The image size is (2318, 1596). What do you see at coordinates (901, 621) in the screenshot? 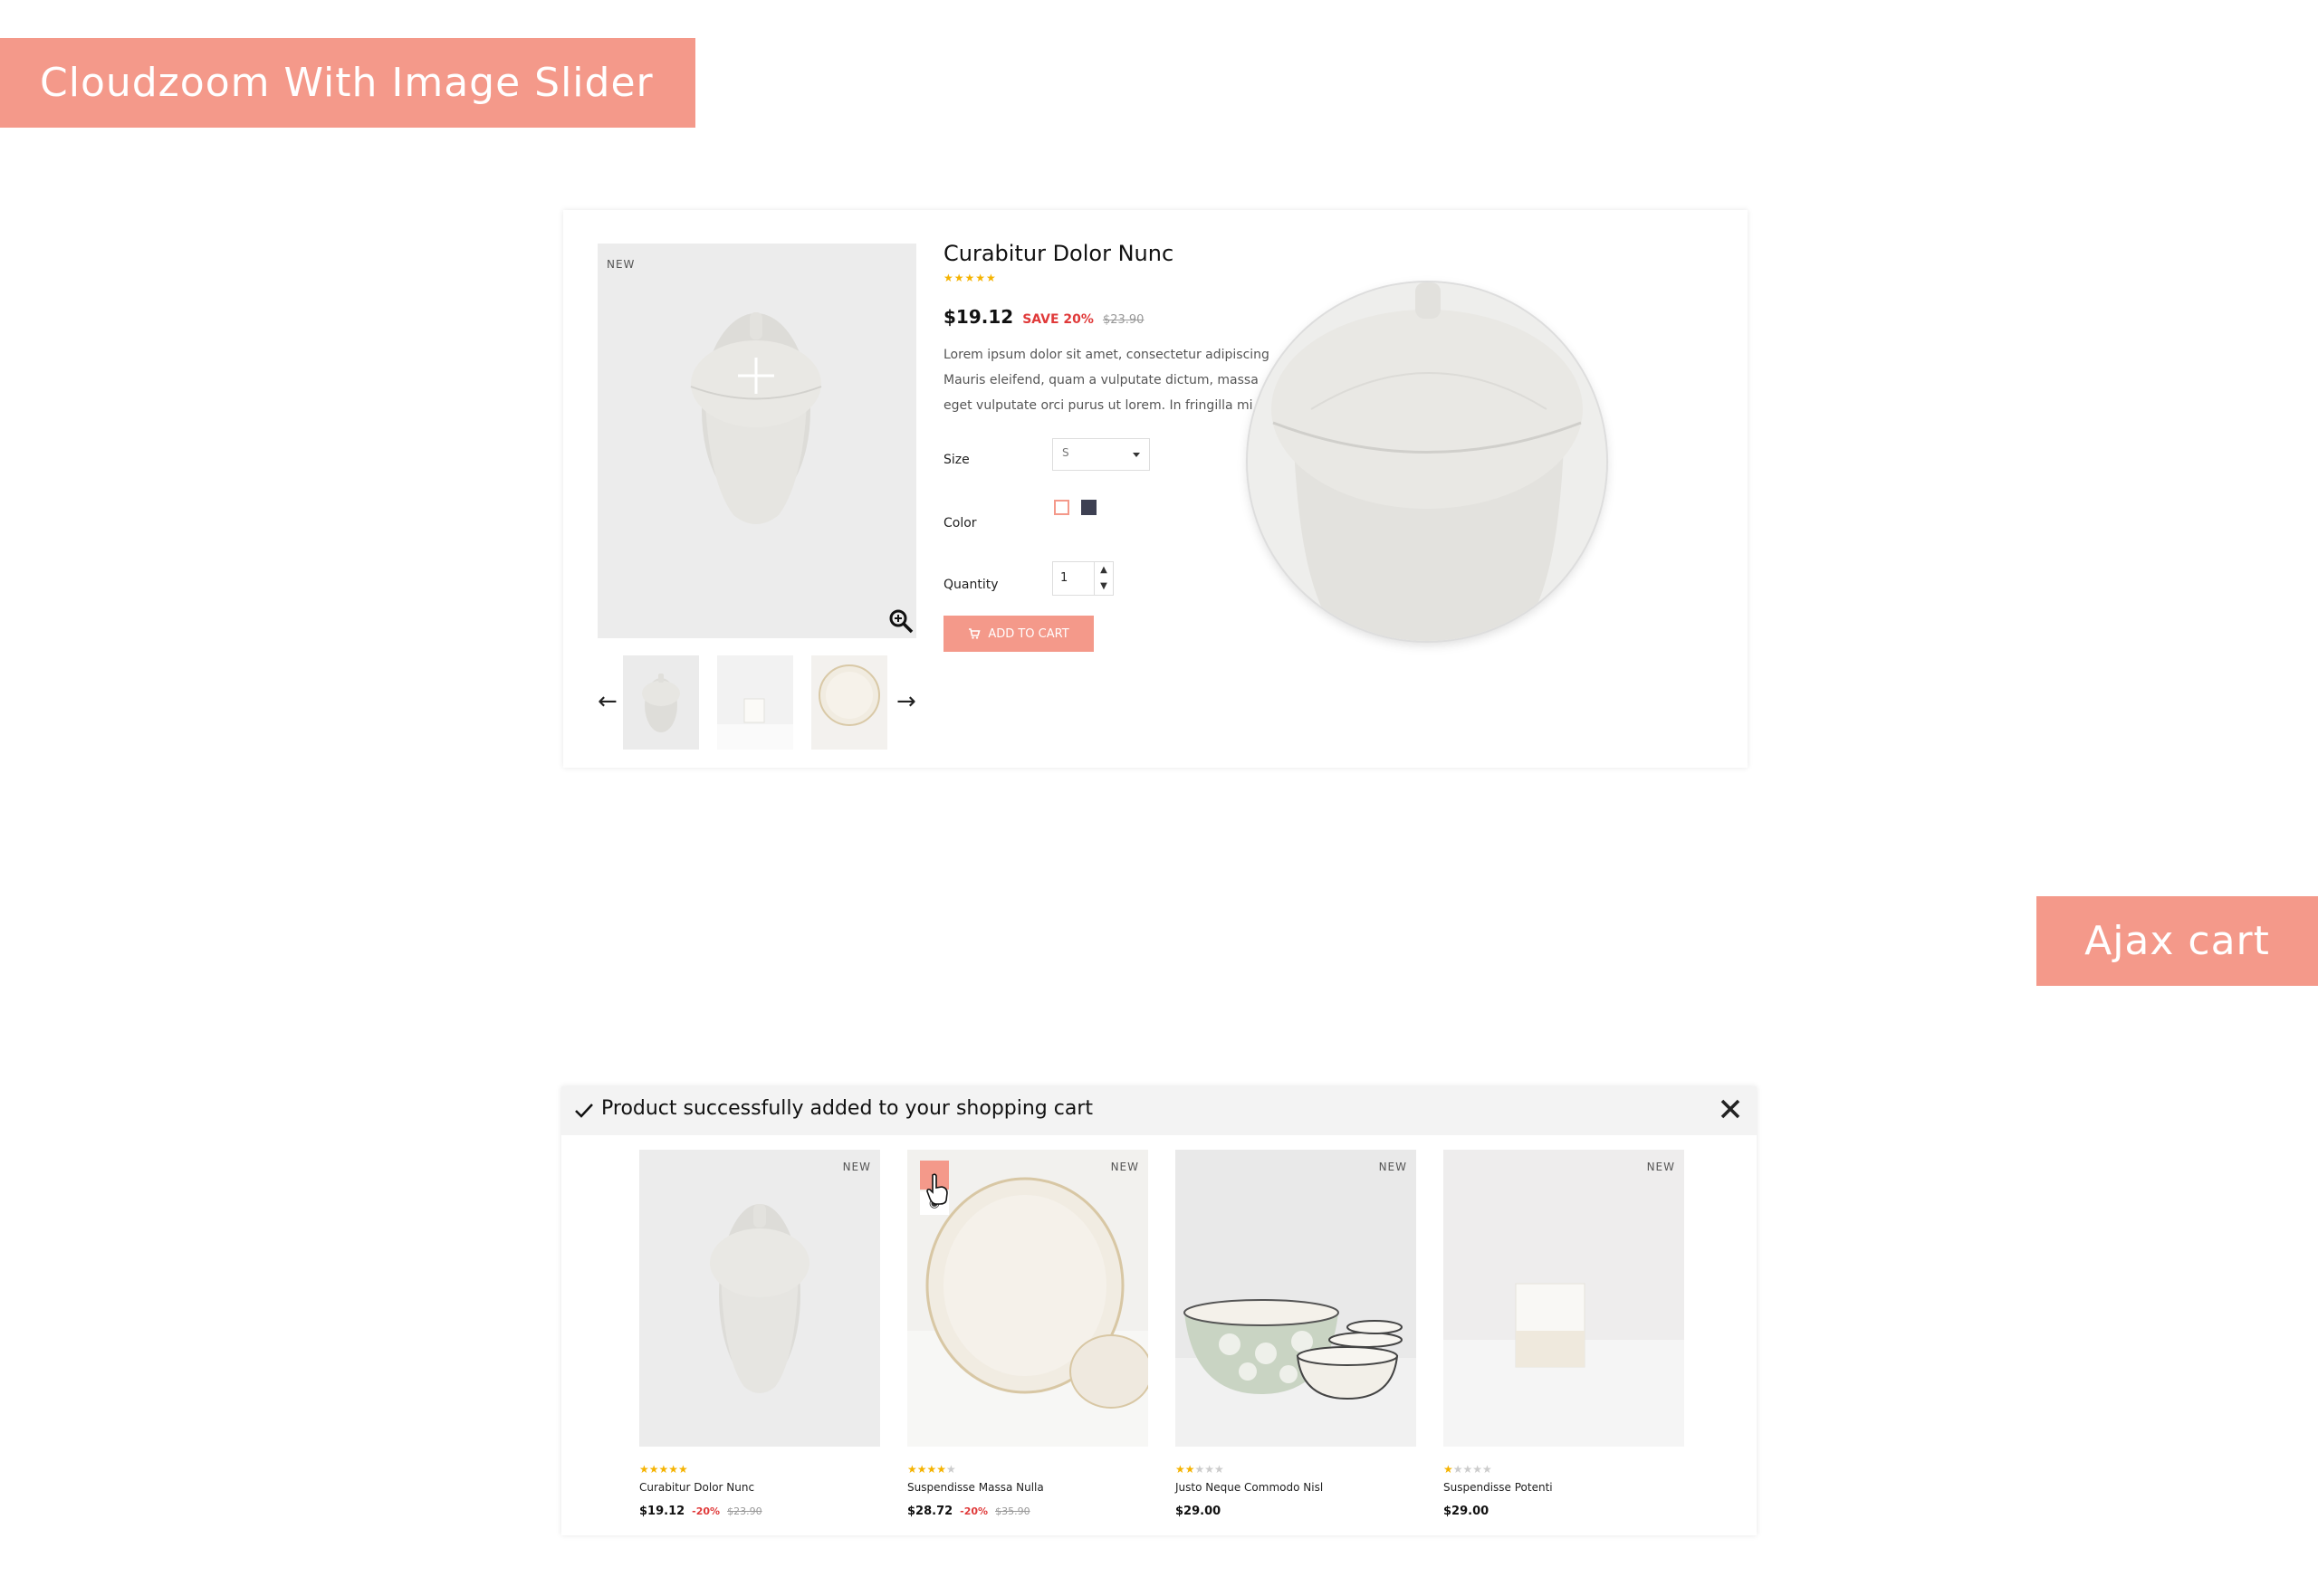
I see `zoom-in-icon` at bounding box center [901, 621].